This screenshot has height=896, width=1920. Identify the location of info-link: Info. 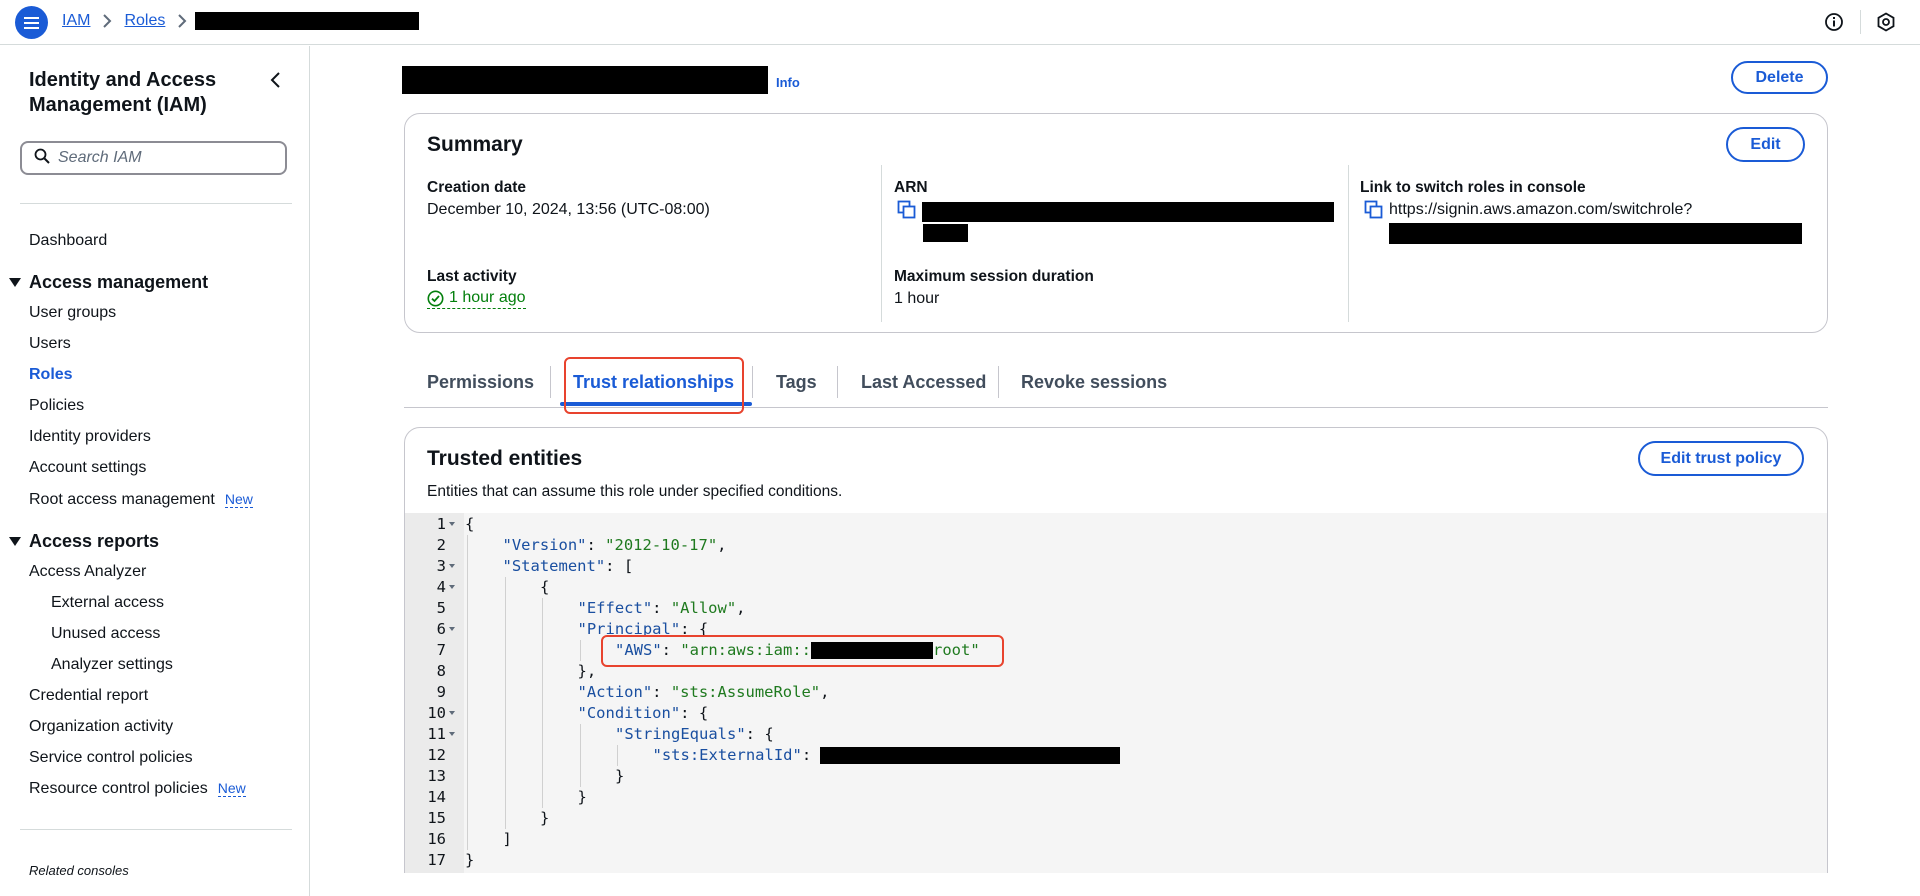
(788, 82).